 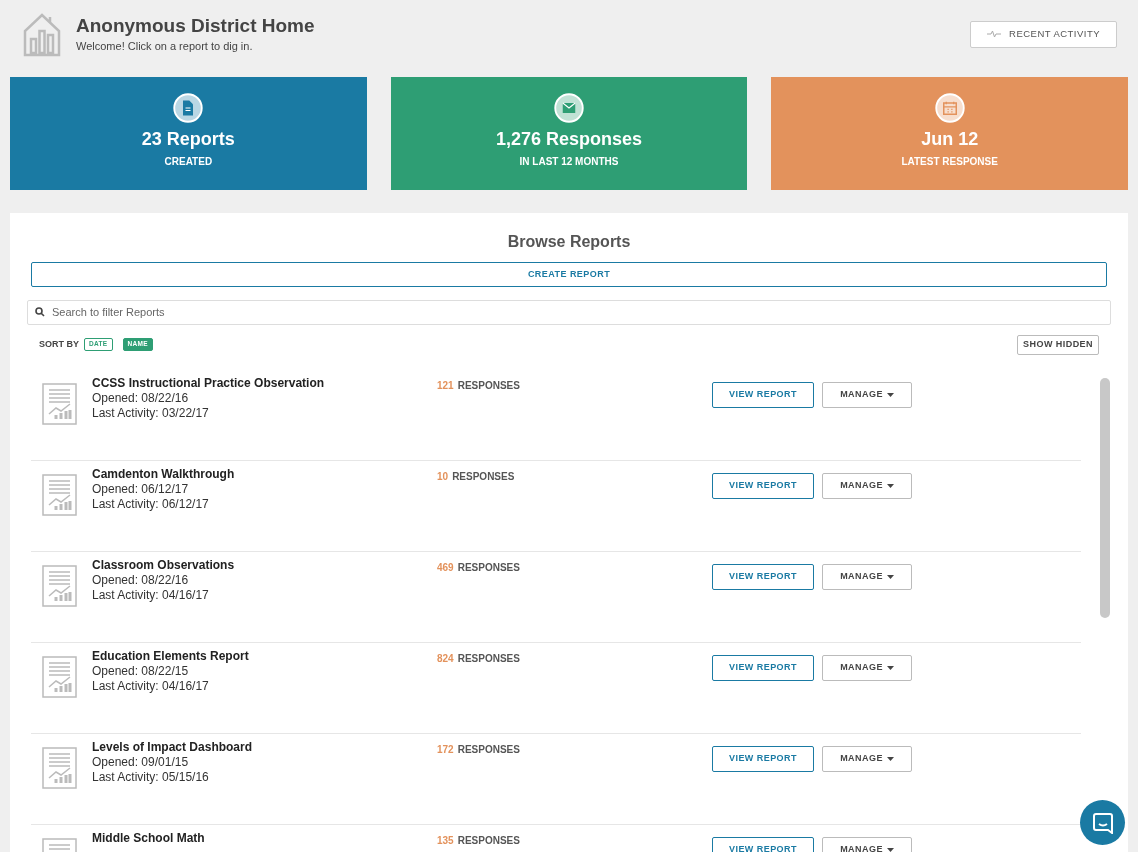 I want to click on document-icon, so click(x=188, y=108).